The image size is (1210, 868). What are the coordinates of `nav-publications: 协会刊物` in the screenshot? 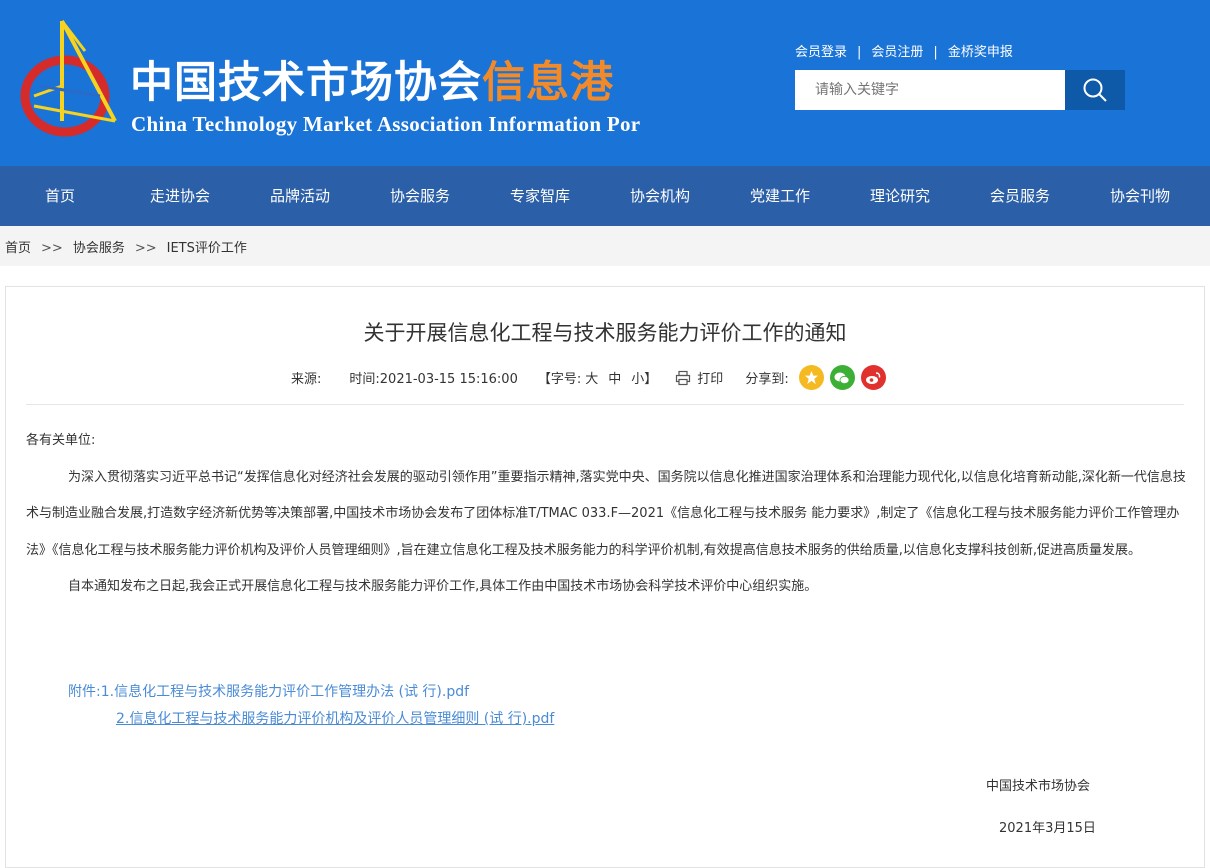 It's located at (1140, 196).